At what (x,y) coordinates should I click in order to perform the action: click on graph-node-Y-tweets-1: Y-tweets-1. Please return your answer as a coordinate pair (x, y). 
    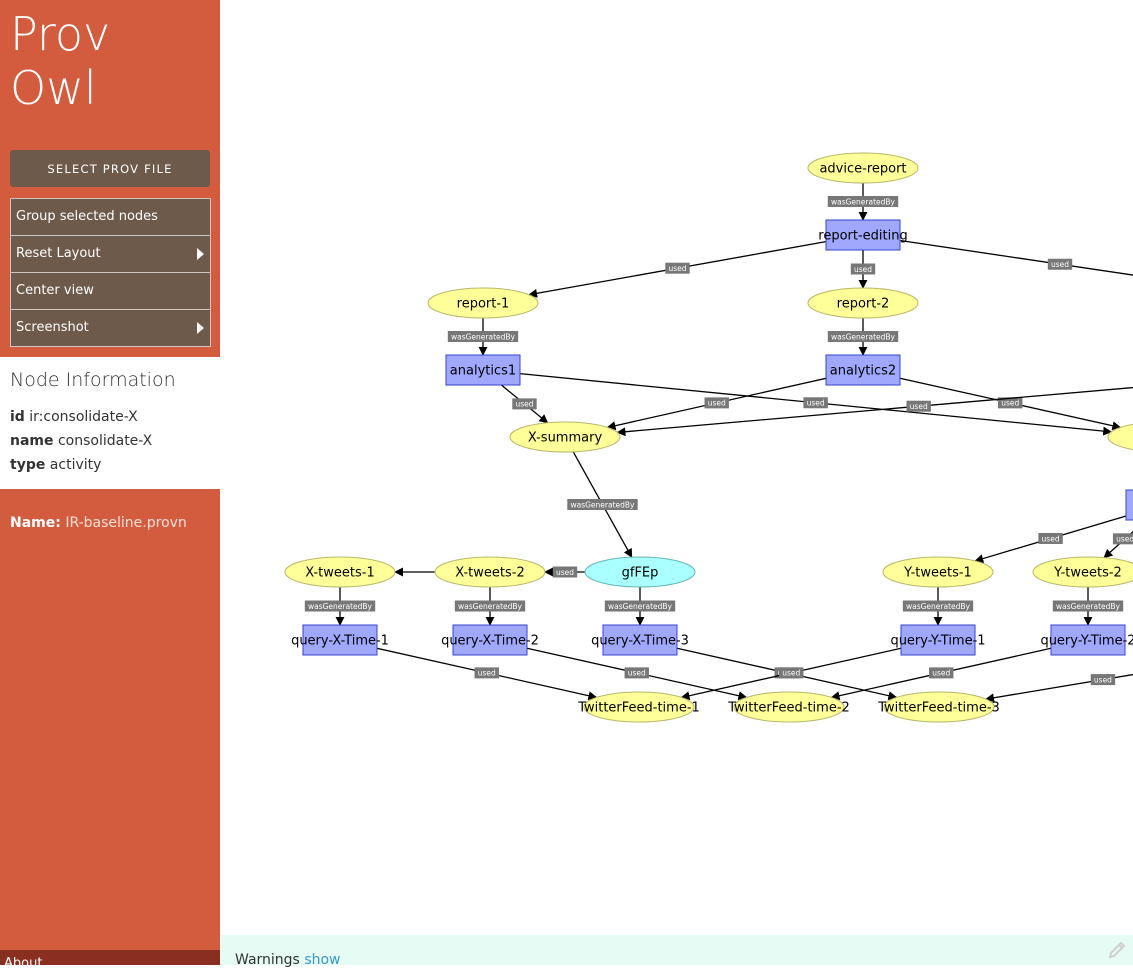
    Looking at the image, I should click on (938, 572).